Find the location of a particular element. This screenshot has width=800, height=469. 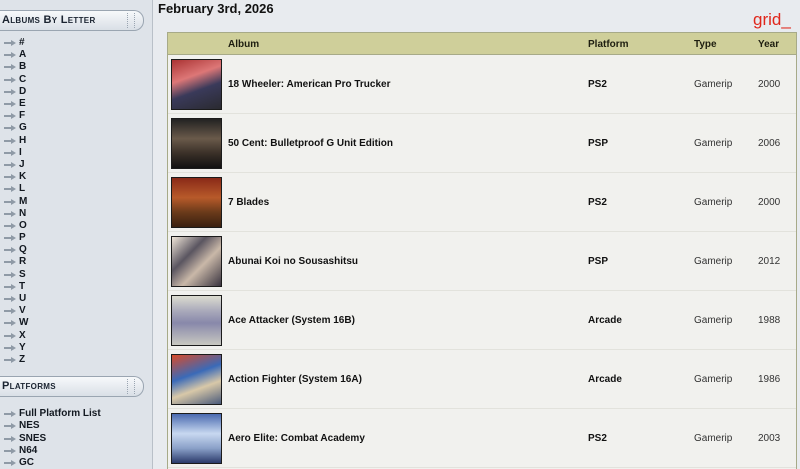

column-header-album: Album is located at coordinates (243, 44).